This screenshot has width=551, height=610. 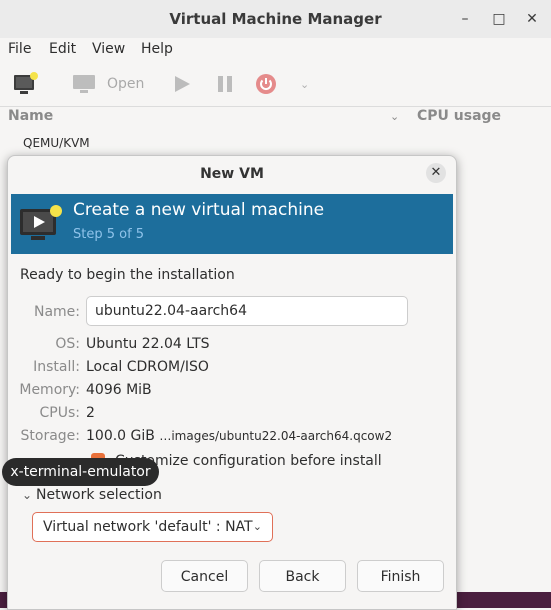 What do you see at coordinates (108, 49) in the screenshot?
I see `menu-view: View` at bounding box center [108, 49].